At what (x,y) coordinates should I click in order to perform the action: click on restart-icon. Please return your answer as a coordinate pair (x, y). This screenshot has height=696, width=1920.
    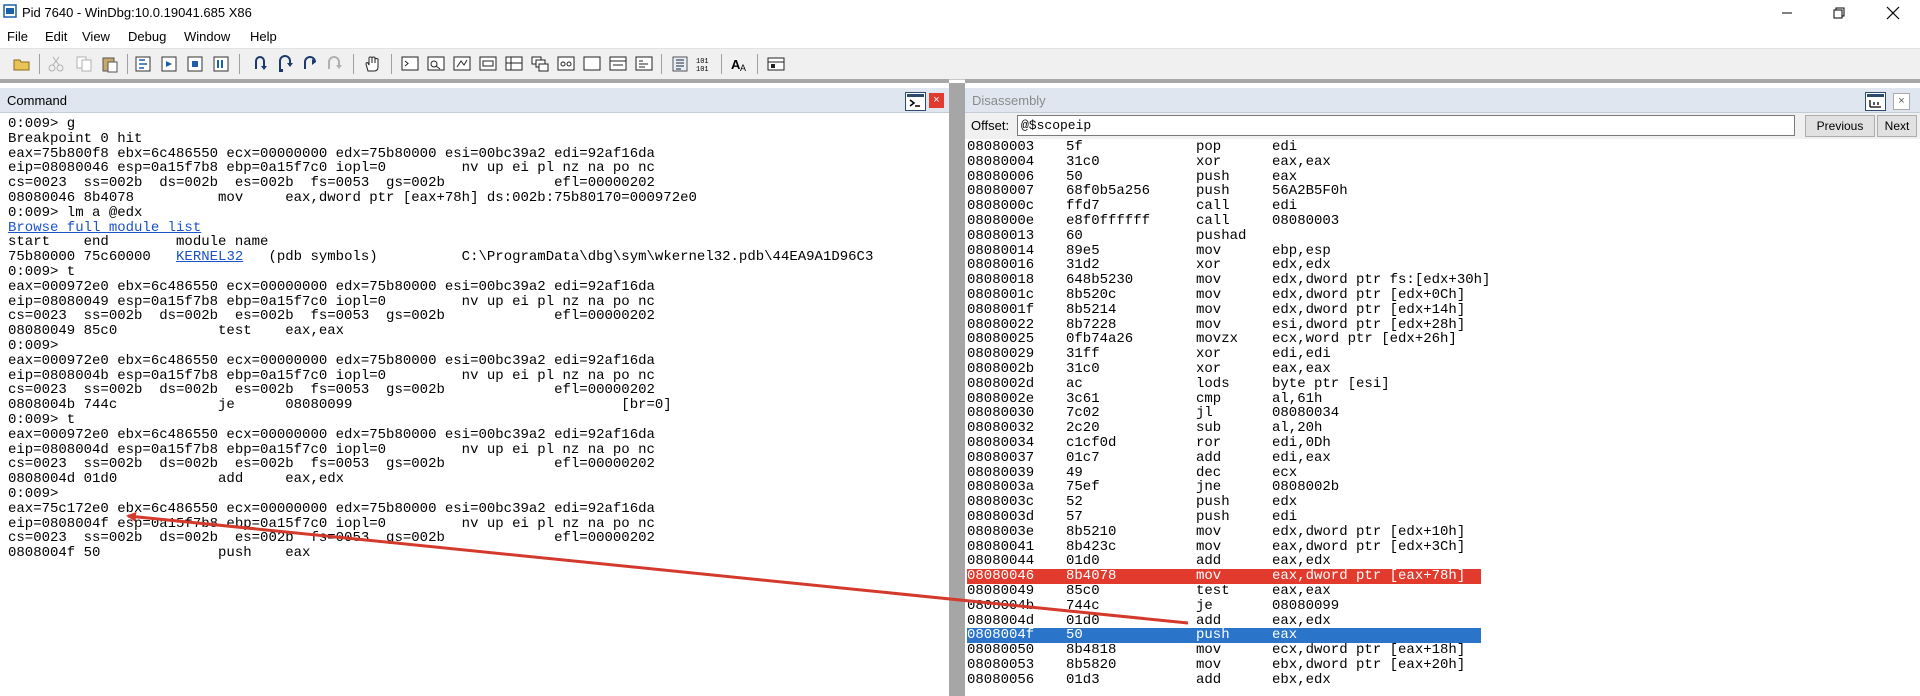
    Looking at the image, I should click on (170, 64).